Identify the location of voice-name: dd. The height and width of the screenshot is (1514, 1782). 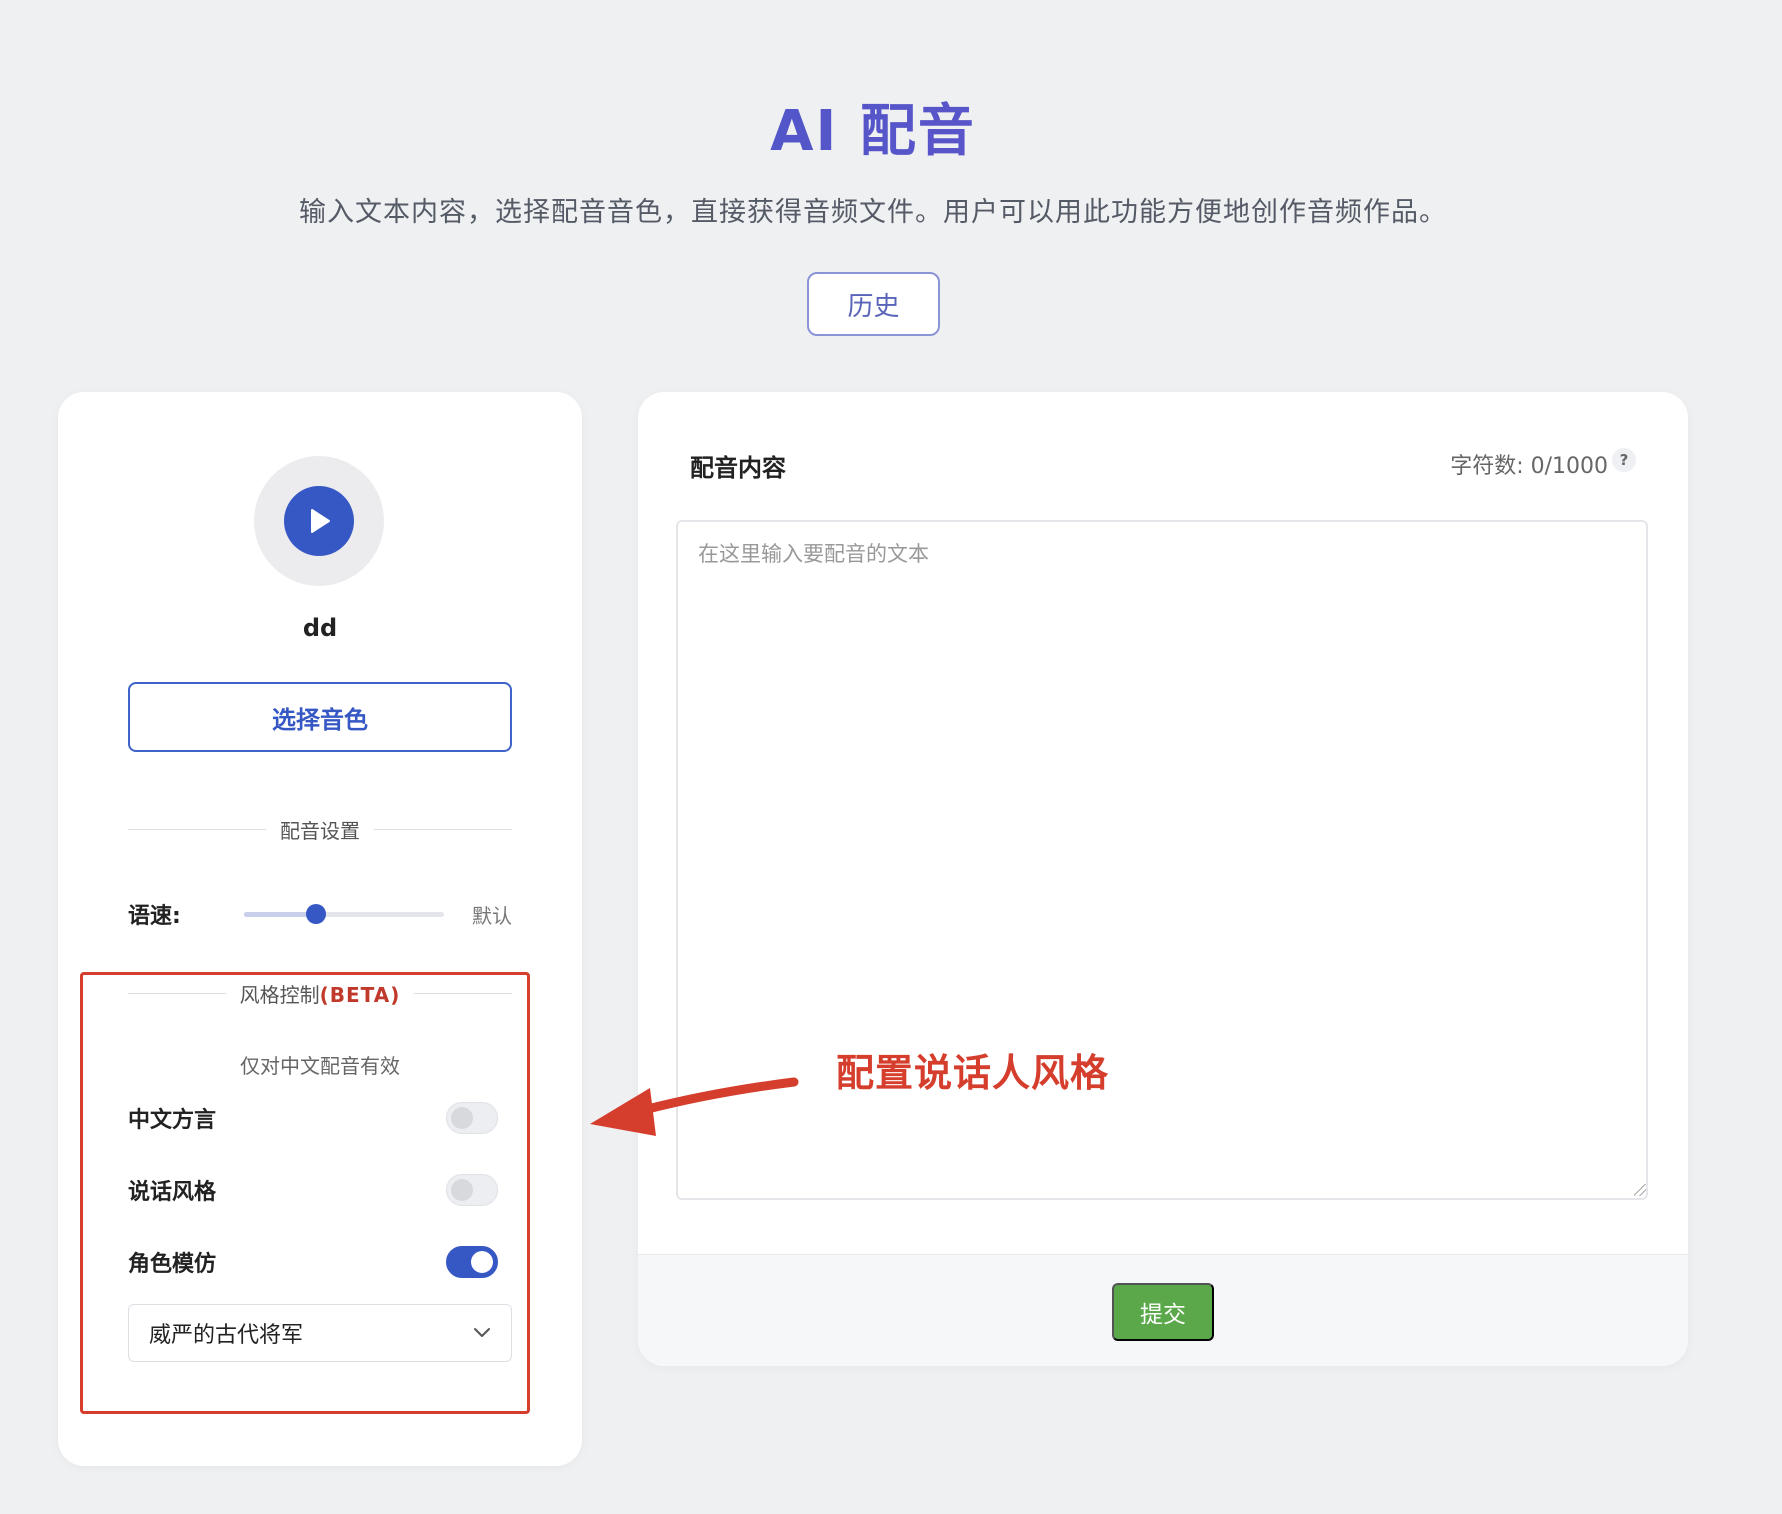
(320, 628).